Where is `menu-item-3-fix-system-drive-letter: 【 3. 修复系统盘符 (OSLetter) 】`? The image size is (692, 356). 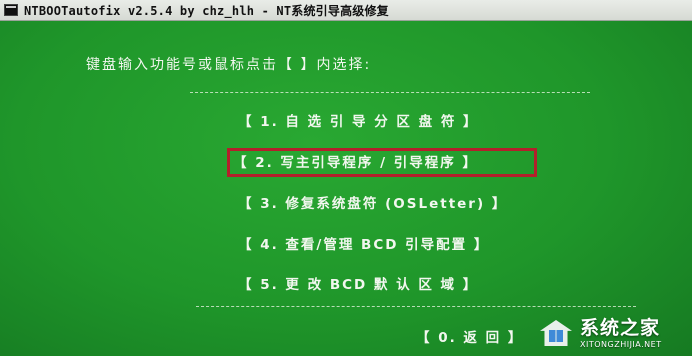 menu-item-3-fix-system-drive-letter: 【 3. 修复系统盘符 (OSLetter) 】 is located at coordinates (372, 202).